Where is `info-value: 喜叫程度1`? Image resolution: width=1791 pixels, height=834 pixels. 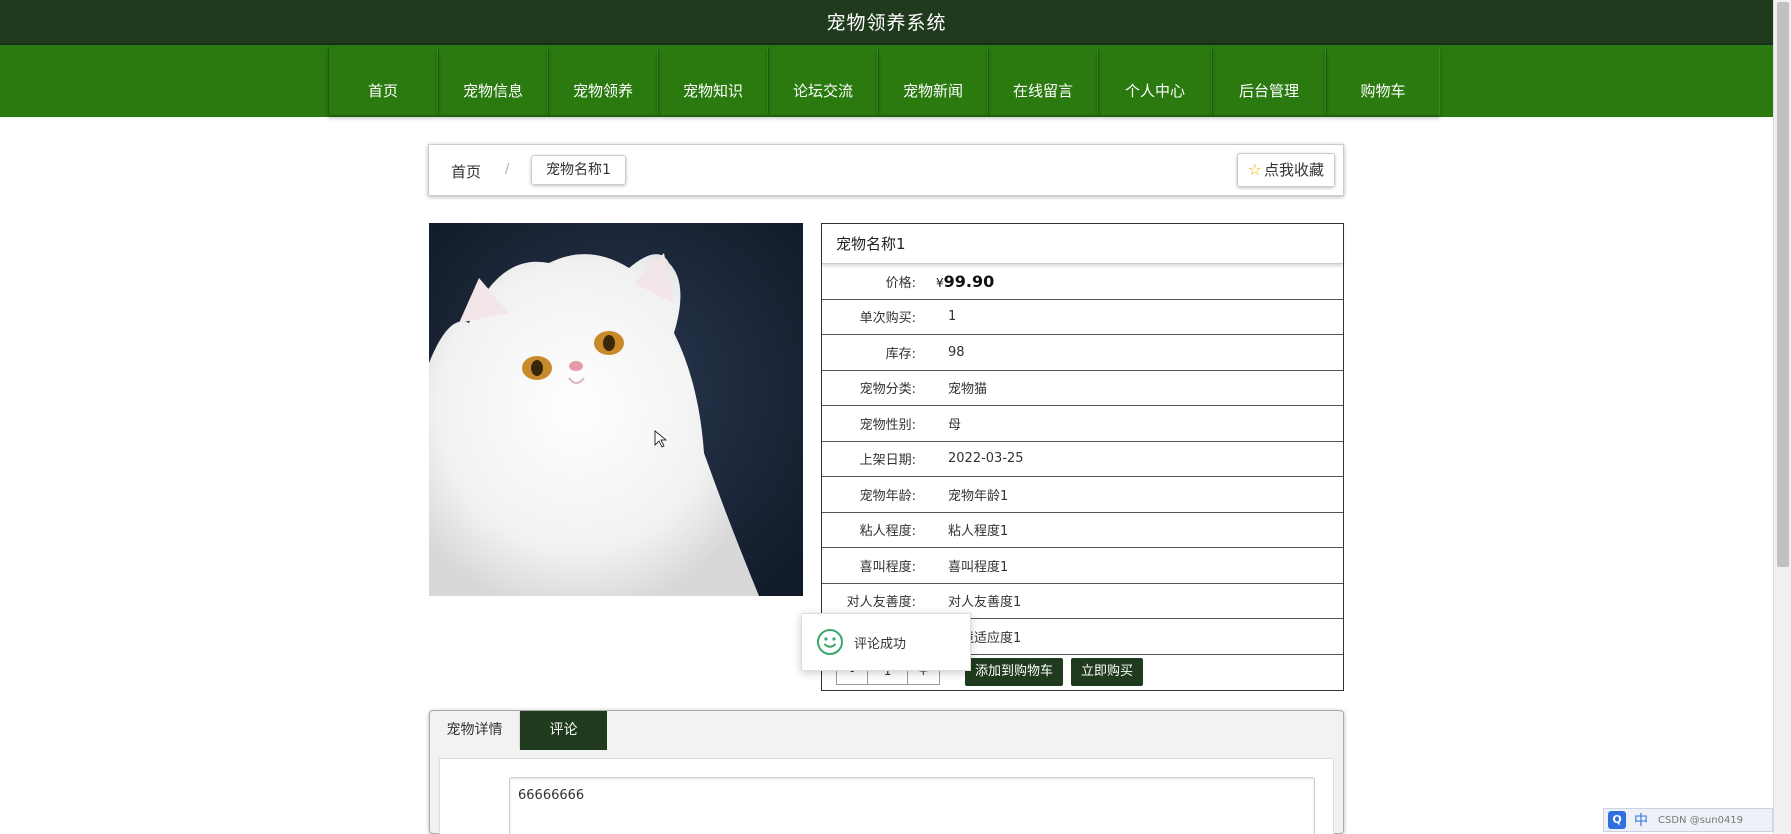 info-value: 喜叫程度1 is located at coordinates (978, 567).